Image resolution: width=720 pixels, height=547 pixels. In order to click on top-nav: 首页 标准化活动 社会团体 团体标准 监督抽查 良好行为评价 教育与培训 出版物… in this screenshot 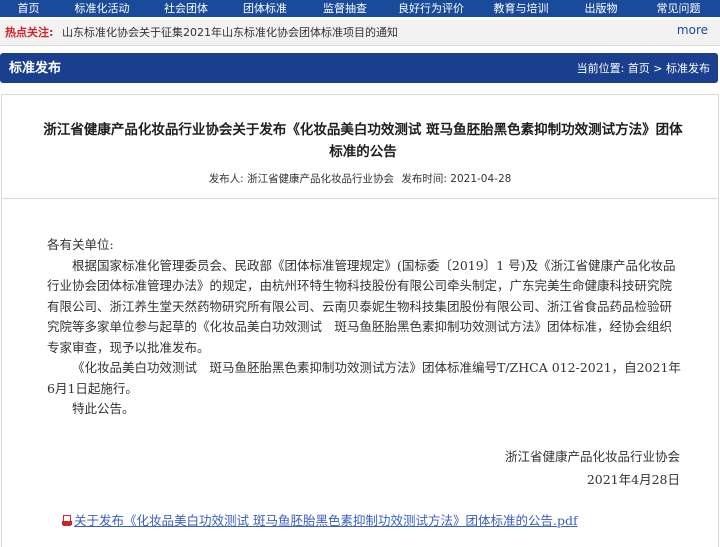, I will do `click(360, 8)`.